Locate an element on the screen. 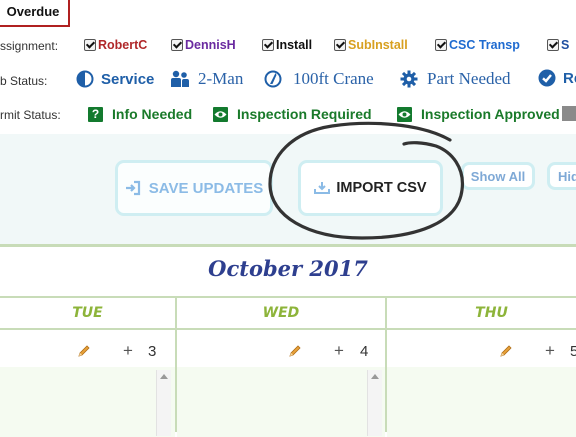  job-status-re: Re is located at coordinates (557, 78).